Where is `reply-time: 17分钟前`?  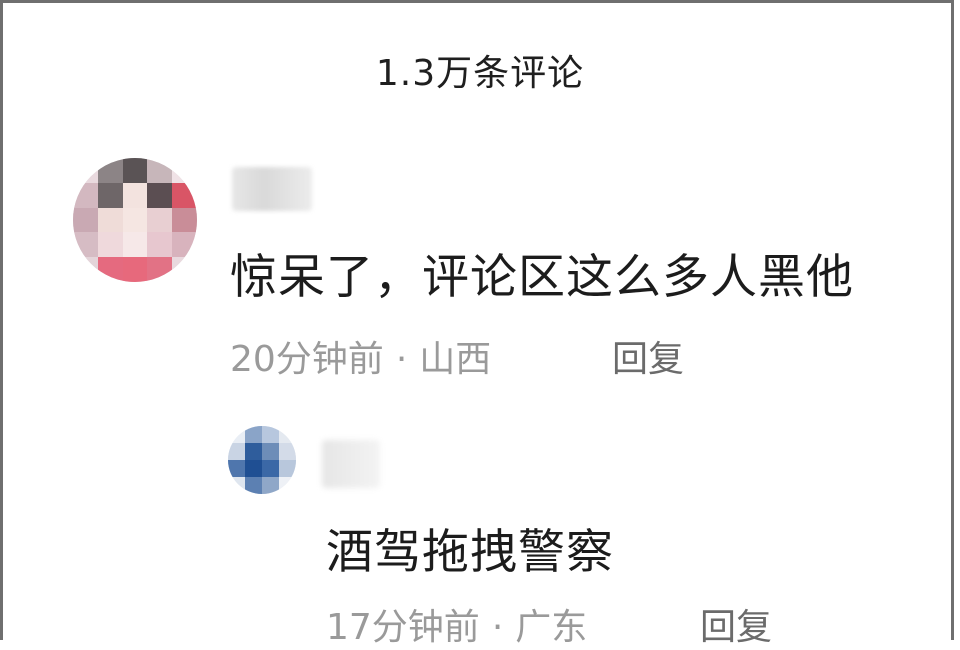 reply-time: 17分钟前 is located at coordinates (403, 627).